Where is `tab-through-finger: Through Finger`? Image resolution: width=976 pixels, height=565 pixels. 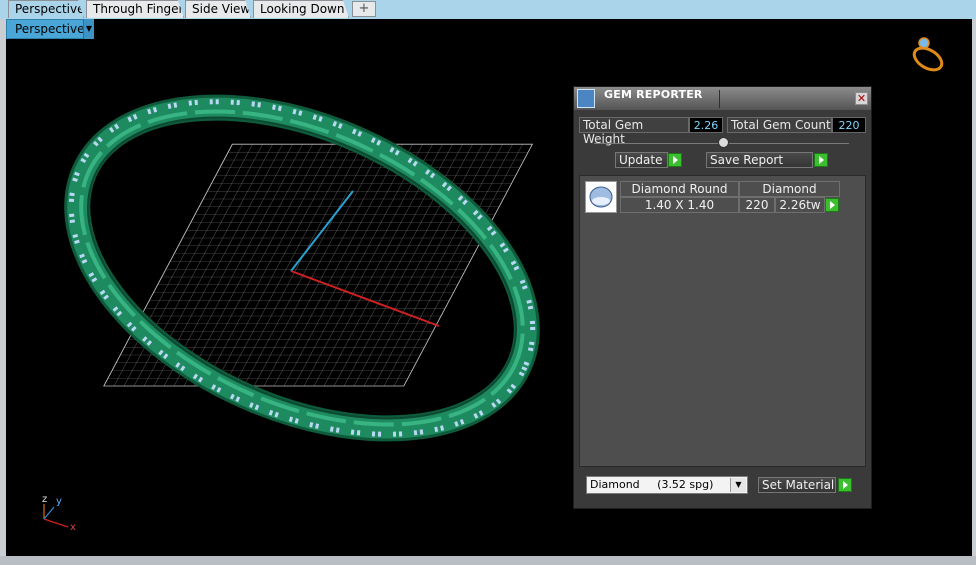
tab-through-finger: Through Finger is located at coordinates (135, 9).